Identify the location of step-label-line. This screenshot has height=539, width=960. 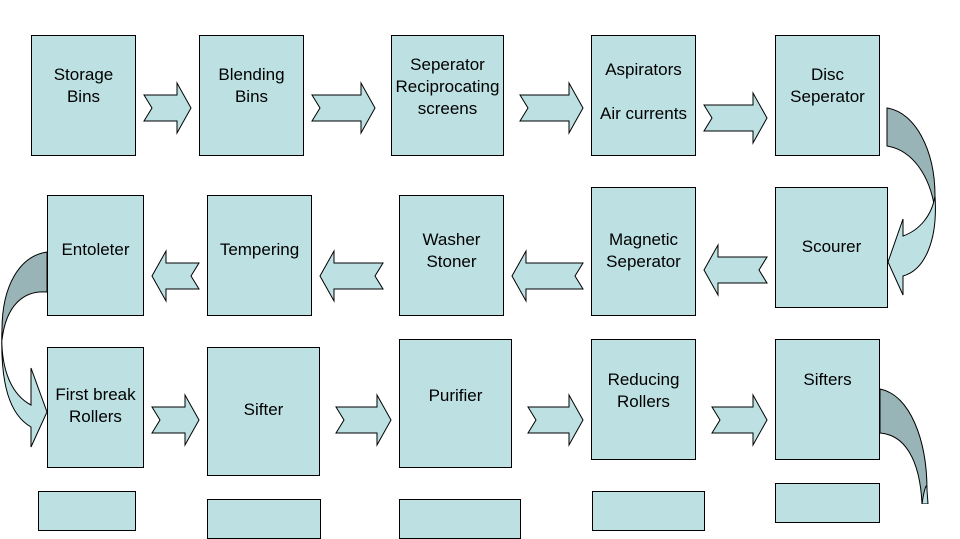
(643, 92).